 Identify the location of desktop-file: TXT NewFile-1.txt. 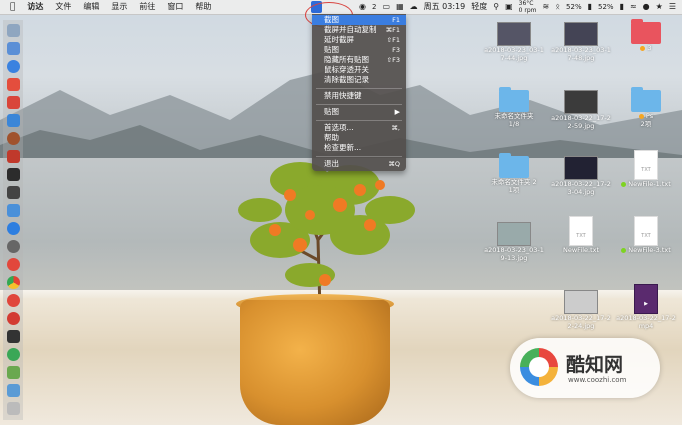
(646, 169).